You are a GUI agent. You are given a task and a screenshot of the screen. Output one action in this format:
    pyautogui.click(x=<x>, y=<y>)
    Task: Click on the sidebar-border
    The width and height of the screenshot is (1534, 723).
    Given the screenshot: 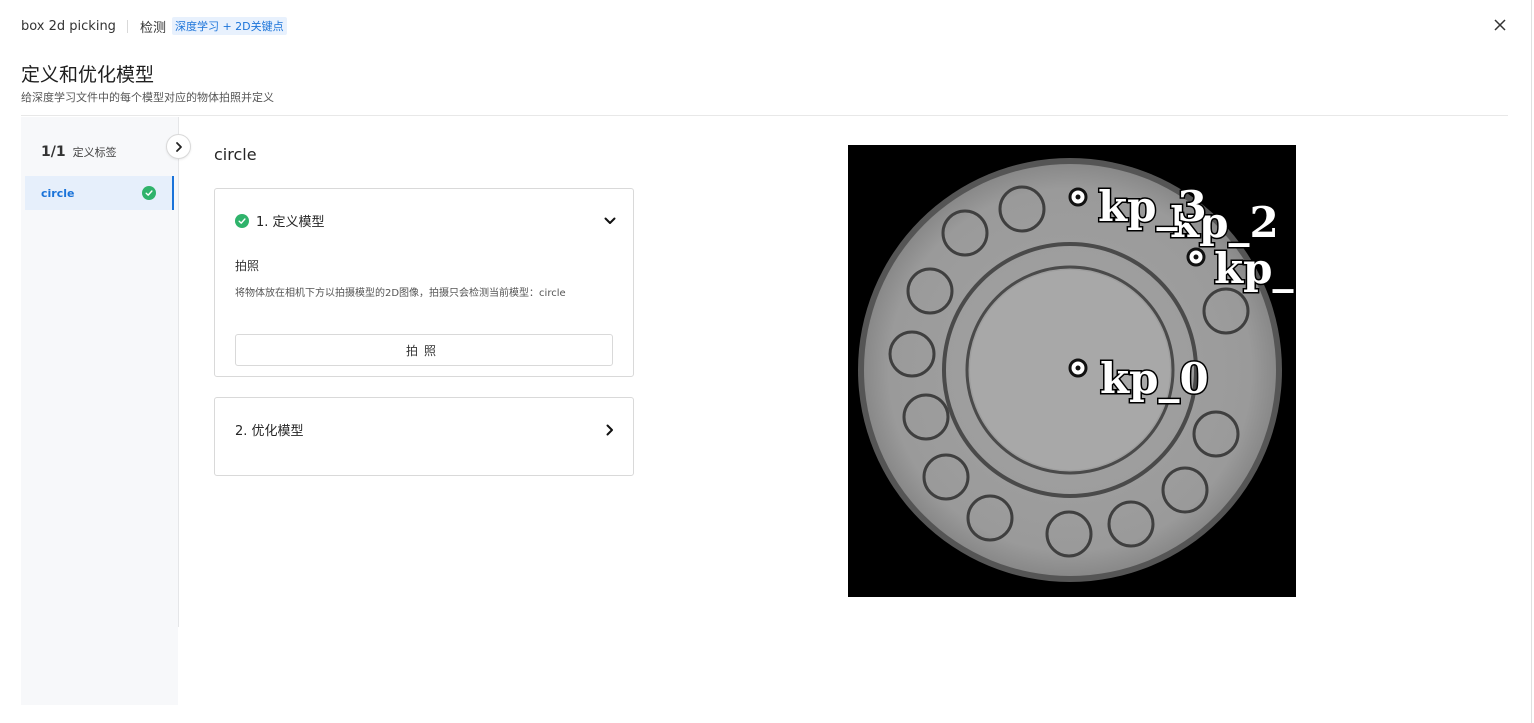 What is the action you would take?
    pyautogui.click(x=178, y=372)
    